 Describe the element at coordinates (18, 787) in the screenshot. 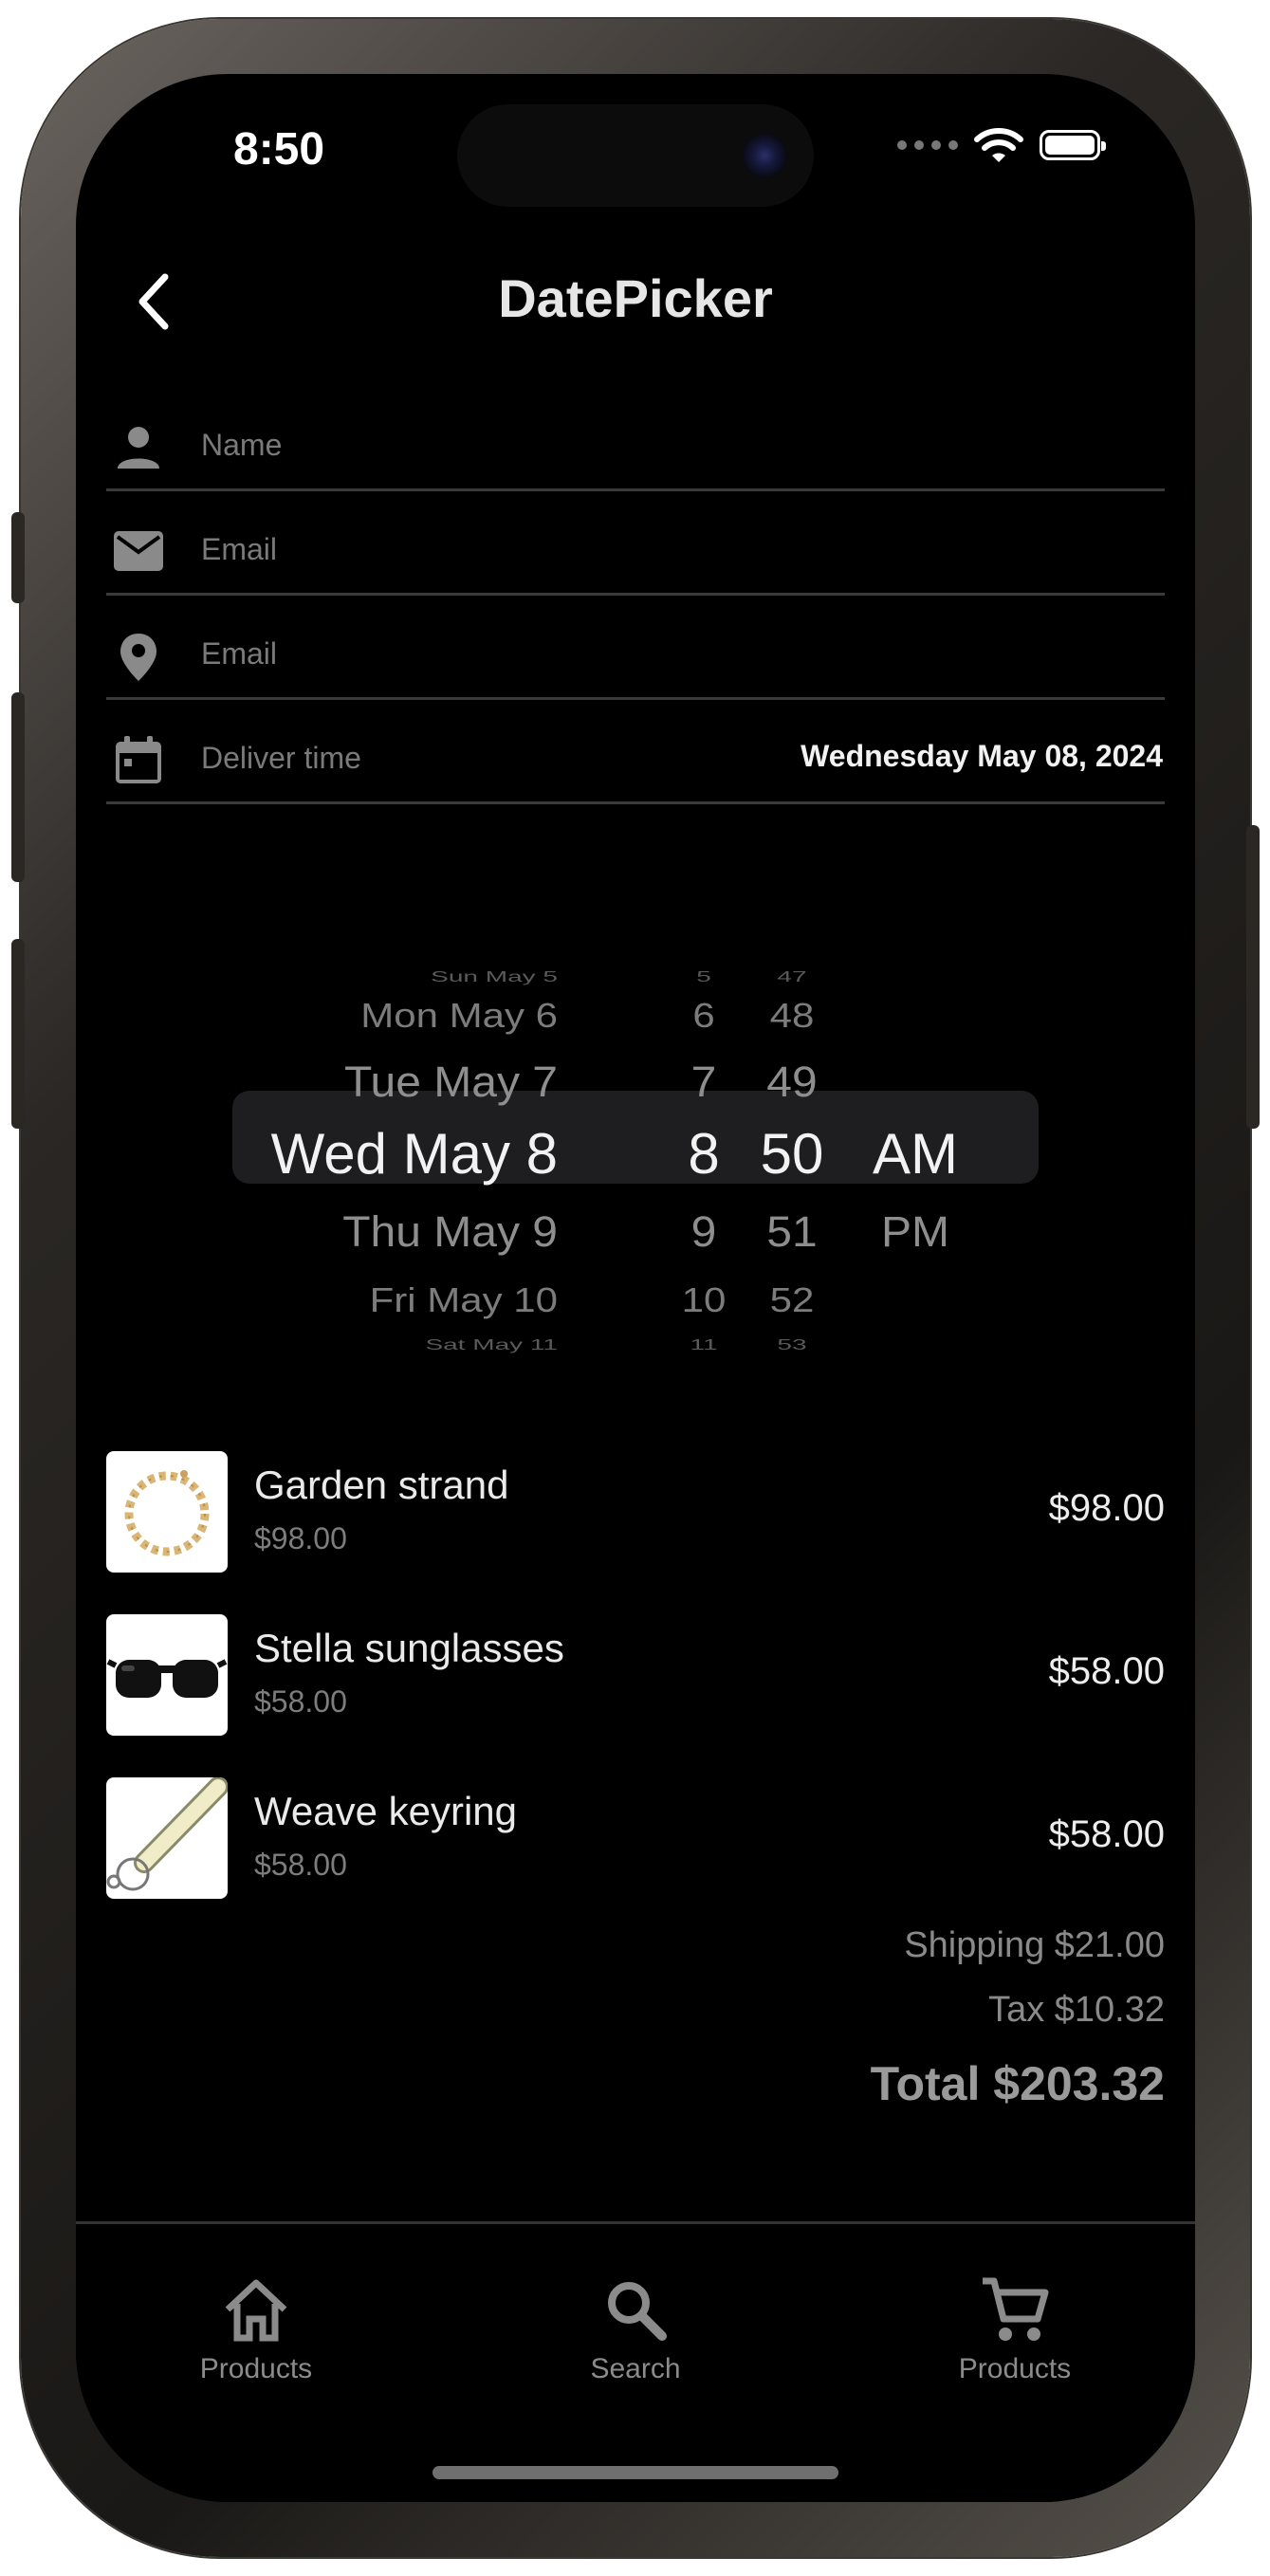

I see `volume-up-button` at that location.